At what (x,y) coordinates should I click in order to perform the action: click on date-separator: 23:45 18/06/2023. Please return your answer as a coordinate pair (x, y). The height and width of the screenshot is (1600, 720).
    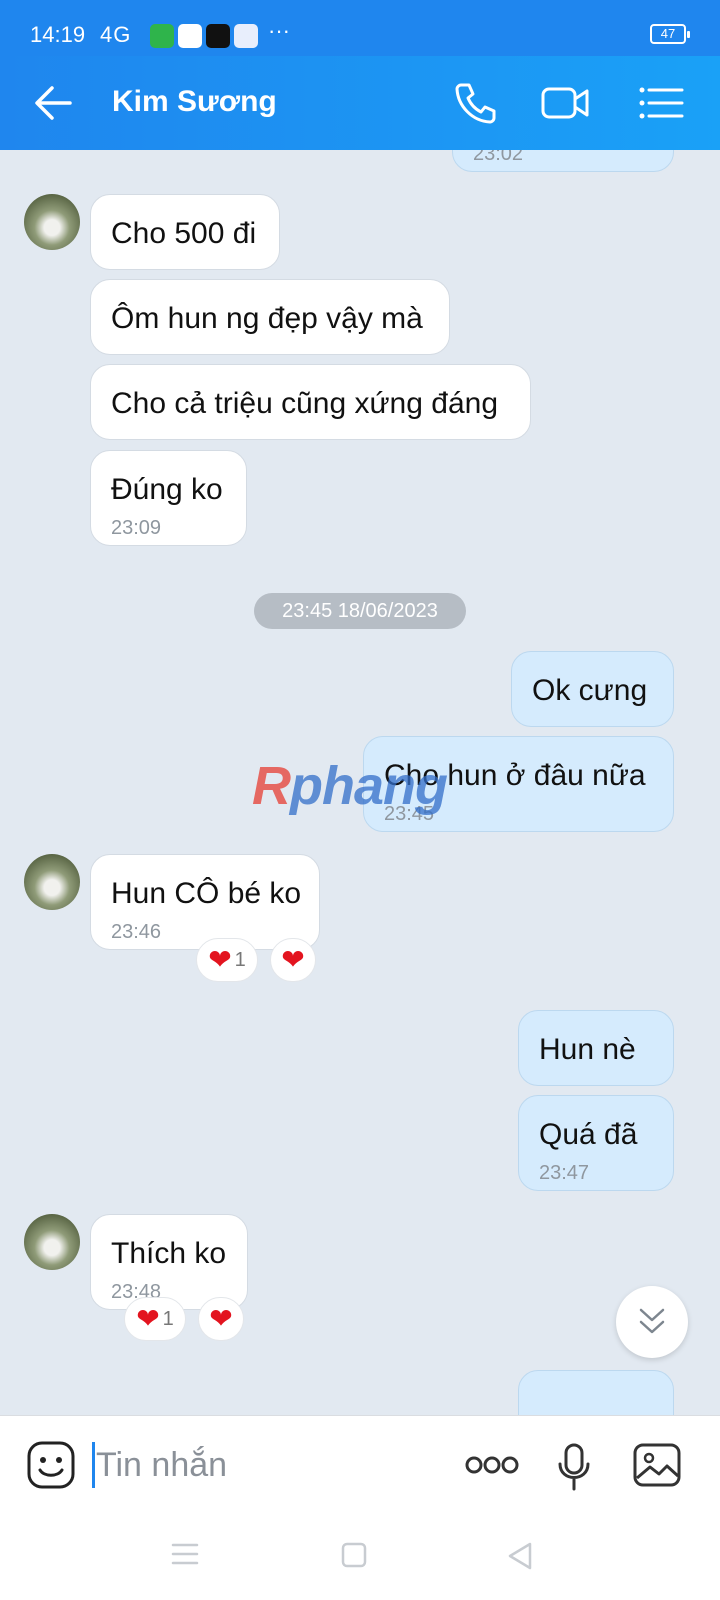
    Looking at the image, I should click on (360, 611).